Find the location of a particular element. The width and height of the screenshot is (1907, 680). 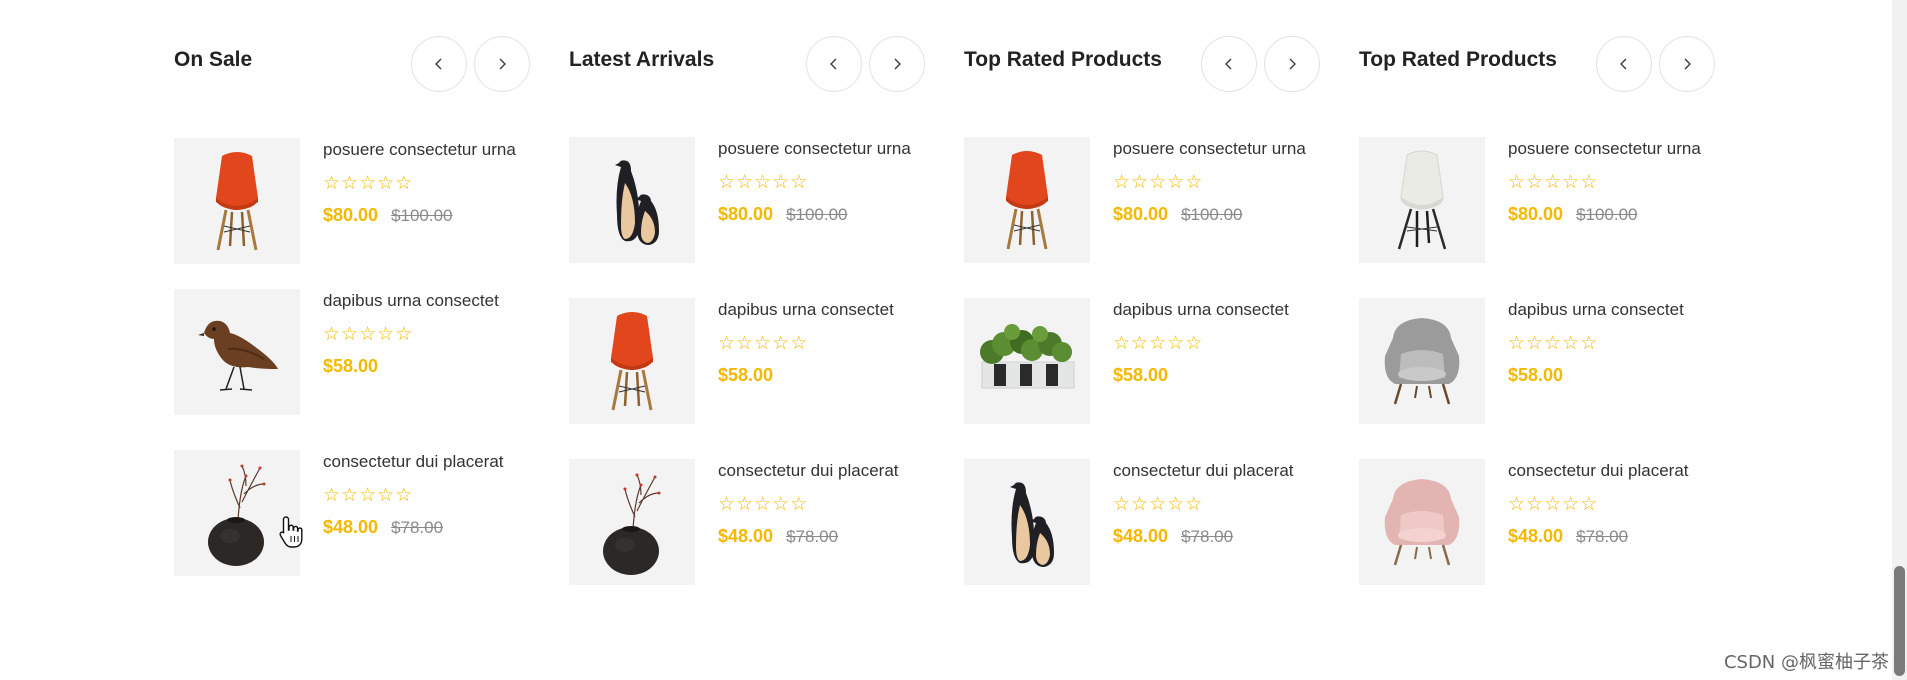

price-row: $48.00 $78.00 is located at coordinates (428, 527).